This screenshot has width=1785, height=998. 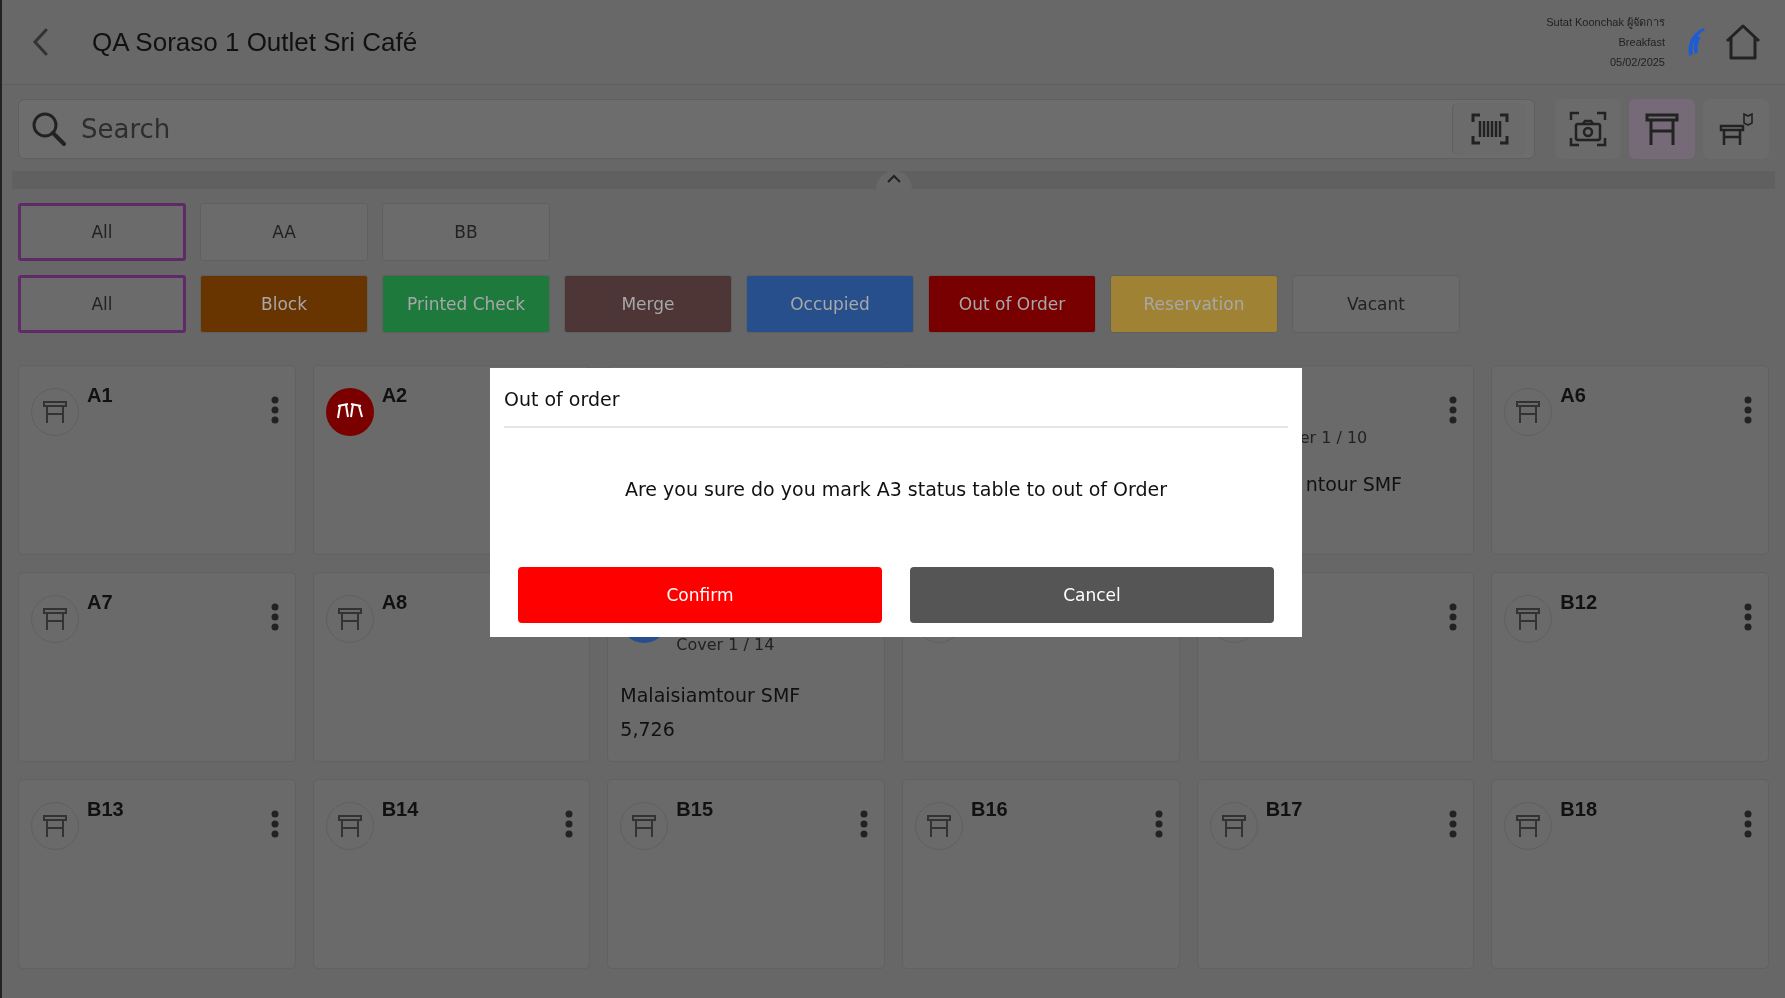 I want to click on table-name: B15, so click(x=695, y=809).